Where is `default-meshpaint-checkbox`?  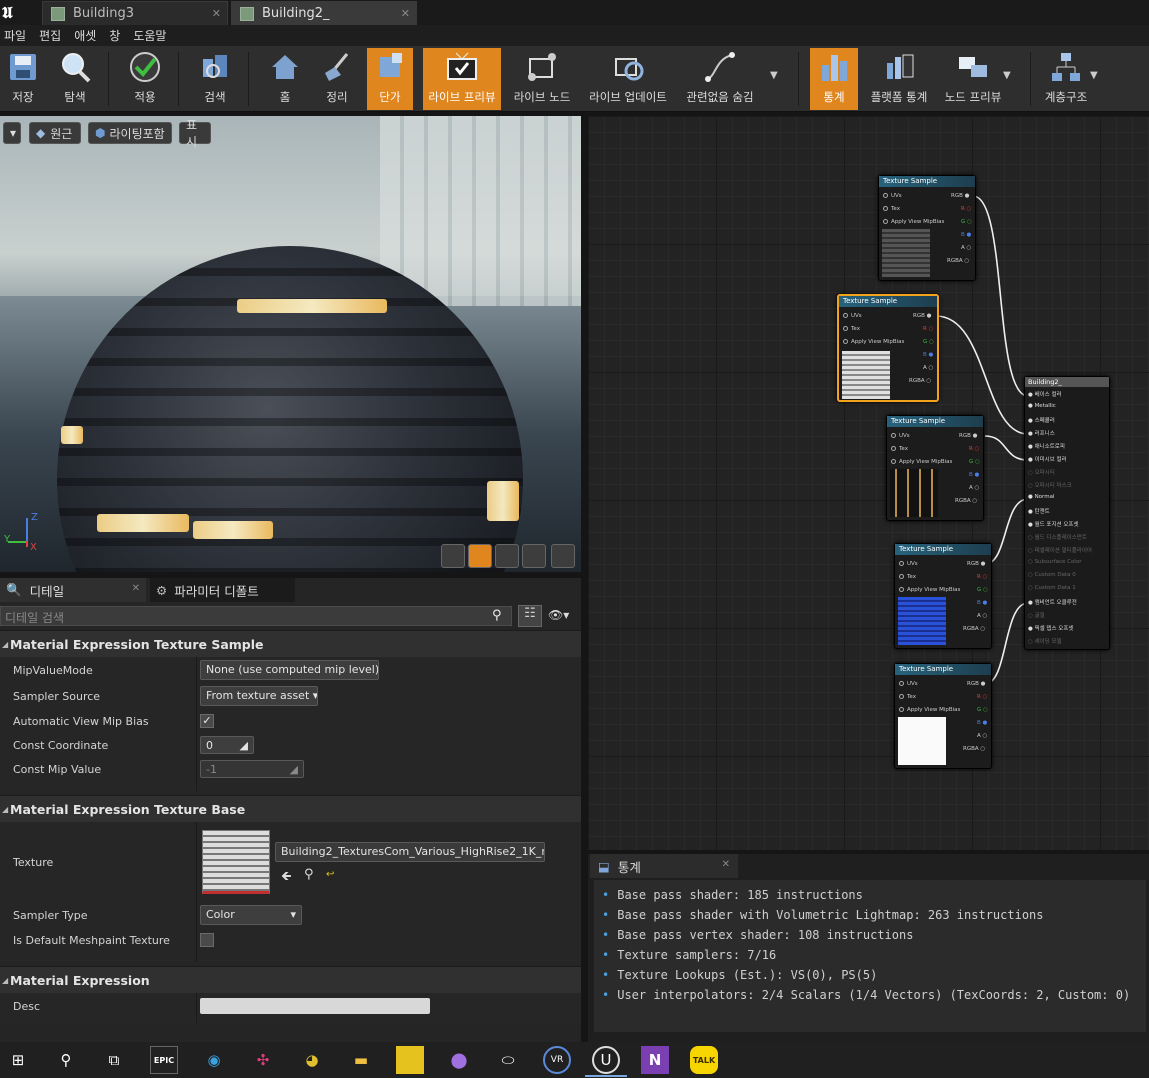 default-meshpaint-checkbox is located at coordinates (207, 940).